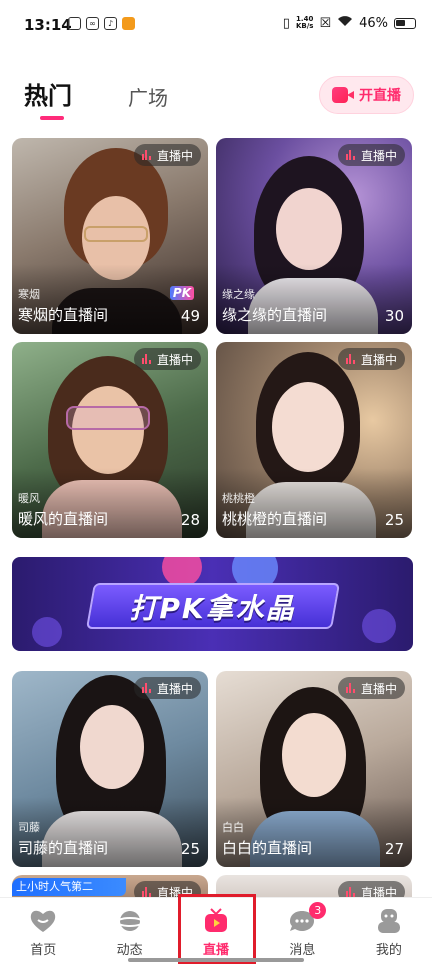  Describe the element at coordinates (405, 23) in the screenshot. I see `battery-icon` at that location.